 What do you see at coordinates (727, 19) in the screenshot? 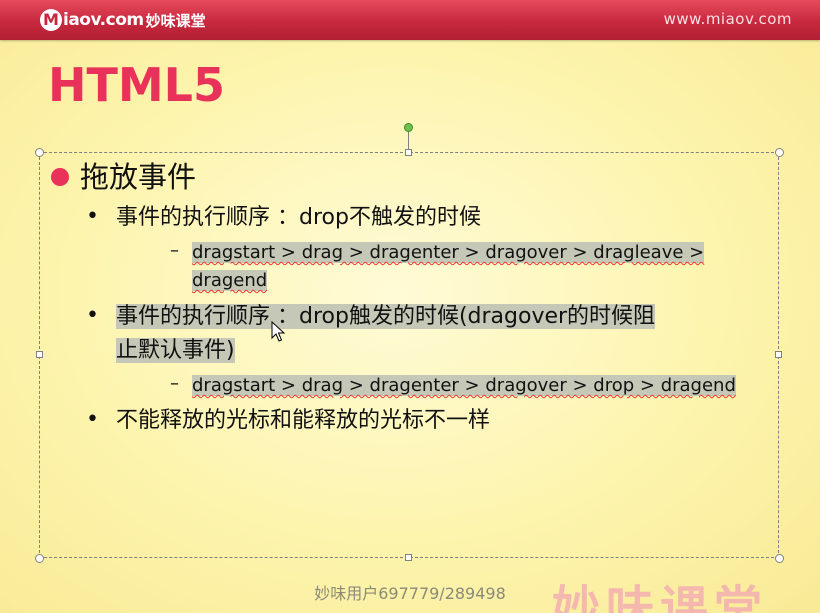
I see `site-url: www.miaov.com` at bounding box center [727, 19].